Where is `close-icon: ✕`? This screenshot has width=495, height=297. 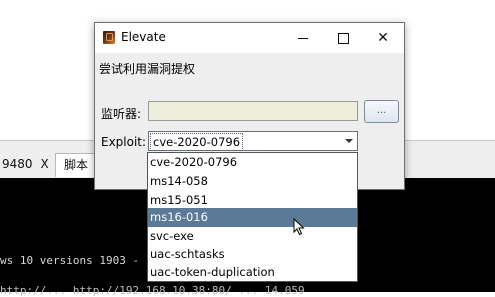
close-icon: ✕ is located at coordinates (383, 38).